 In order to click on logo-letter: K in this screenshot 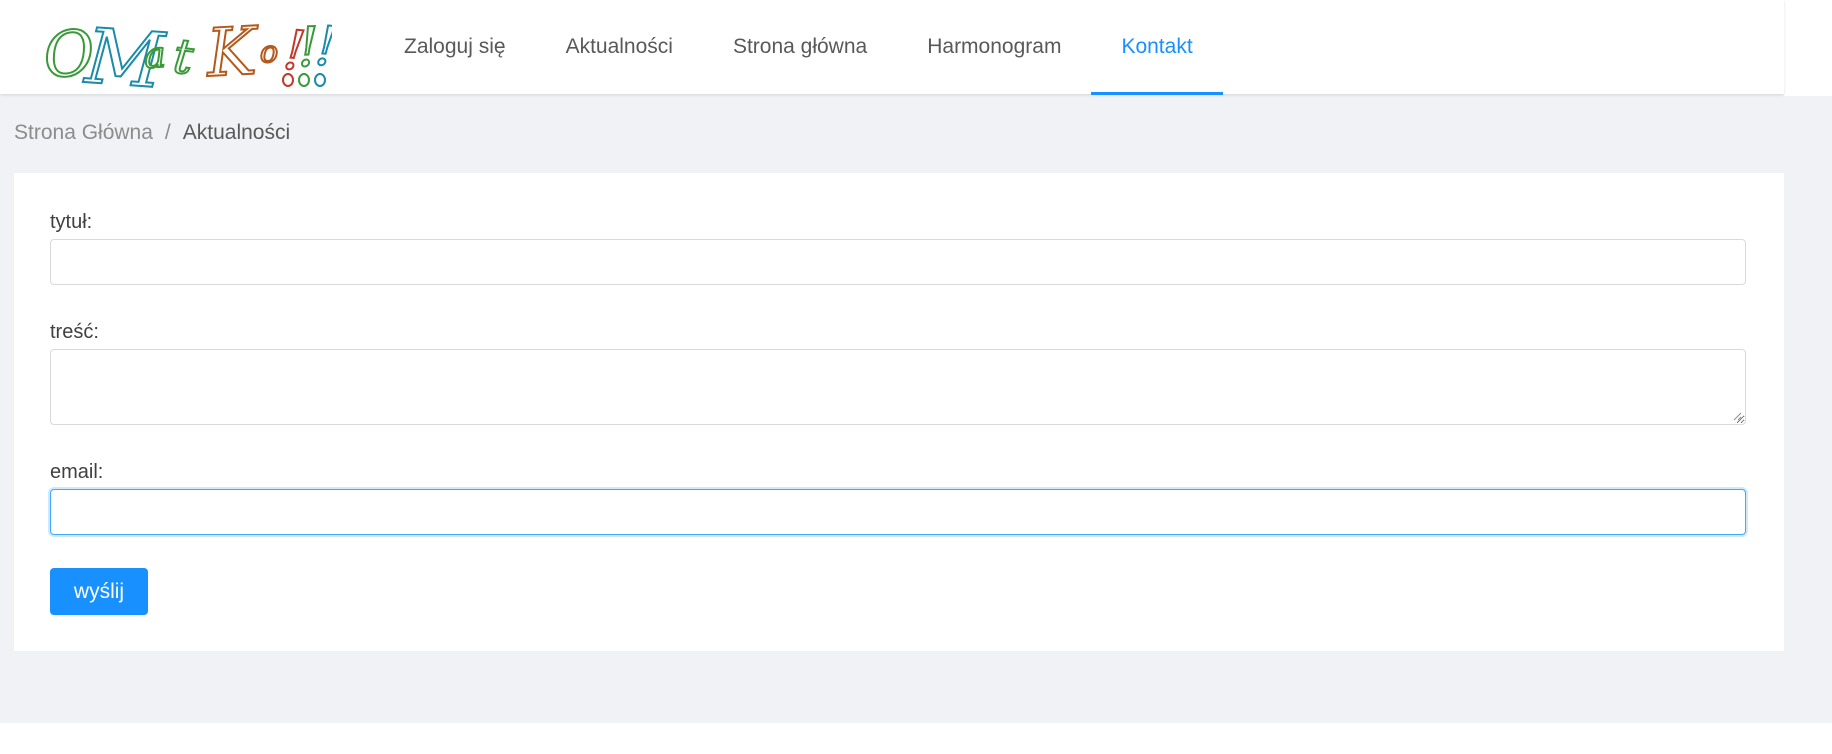, I will do `click(233, 50)`.